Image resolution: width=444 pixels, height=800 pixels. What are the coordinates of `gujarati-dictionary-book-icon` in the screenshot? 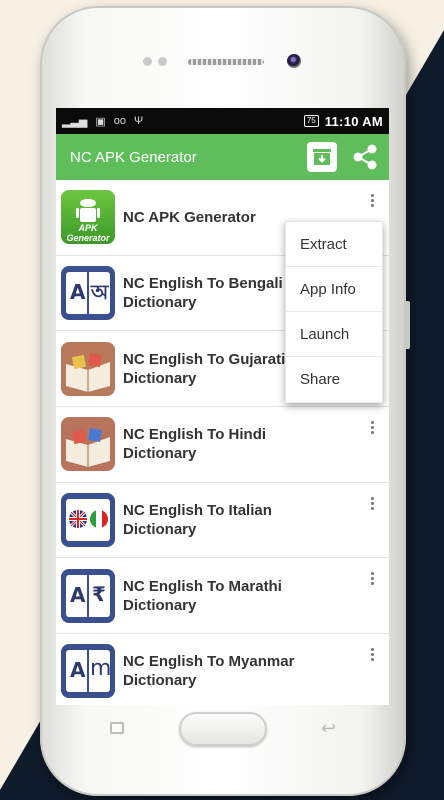 It's located at (88, 368).